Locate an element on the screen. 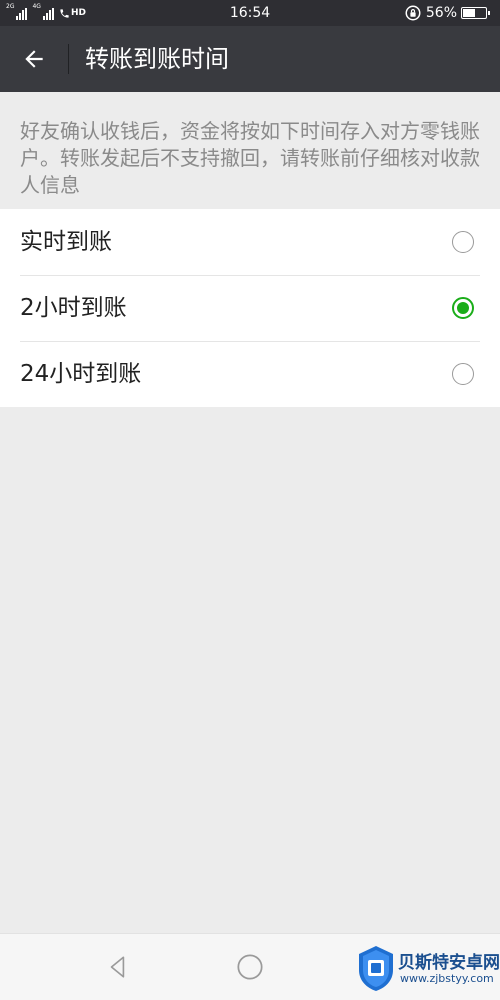  battery-icon is located at coordinates (475, 13).